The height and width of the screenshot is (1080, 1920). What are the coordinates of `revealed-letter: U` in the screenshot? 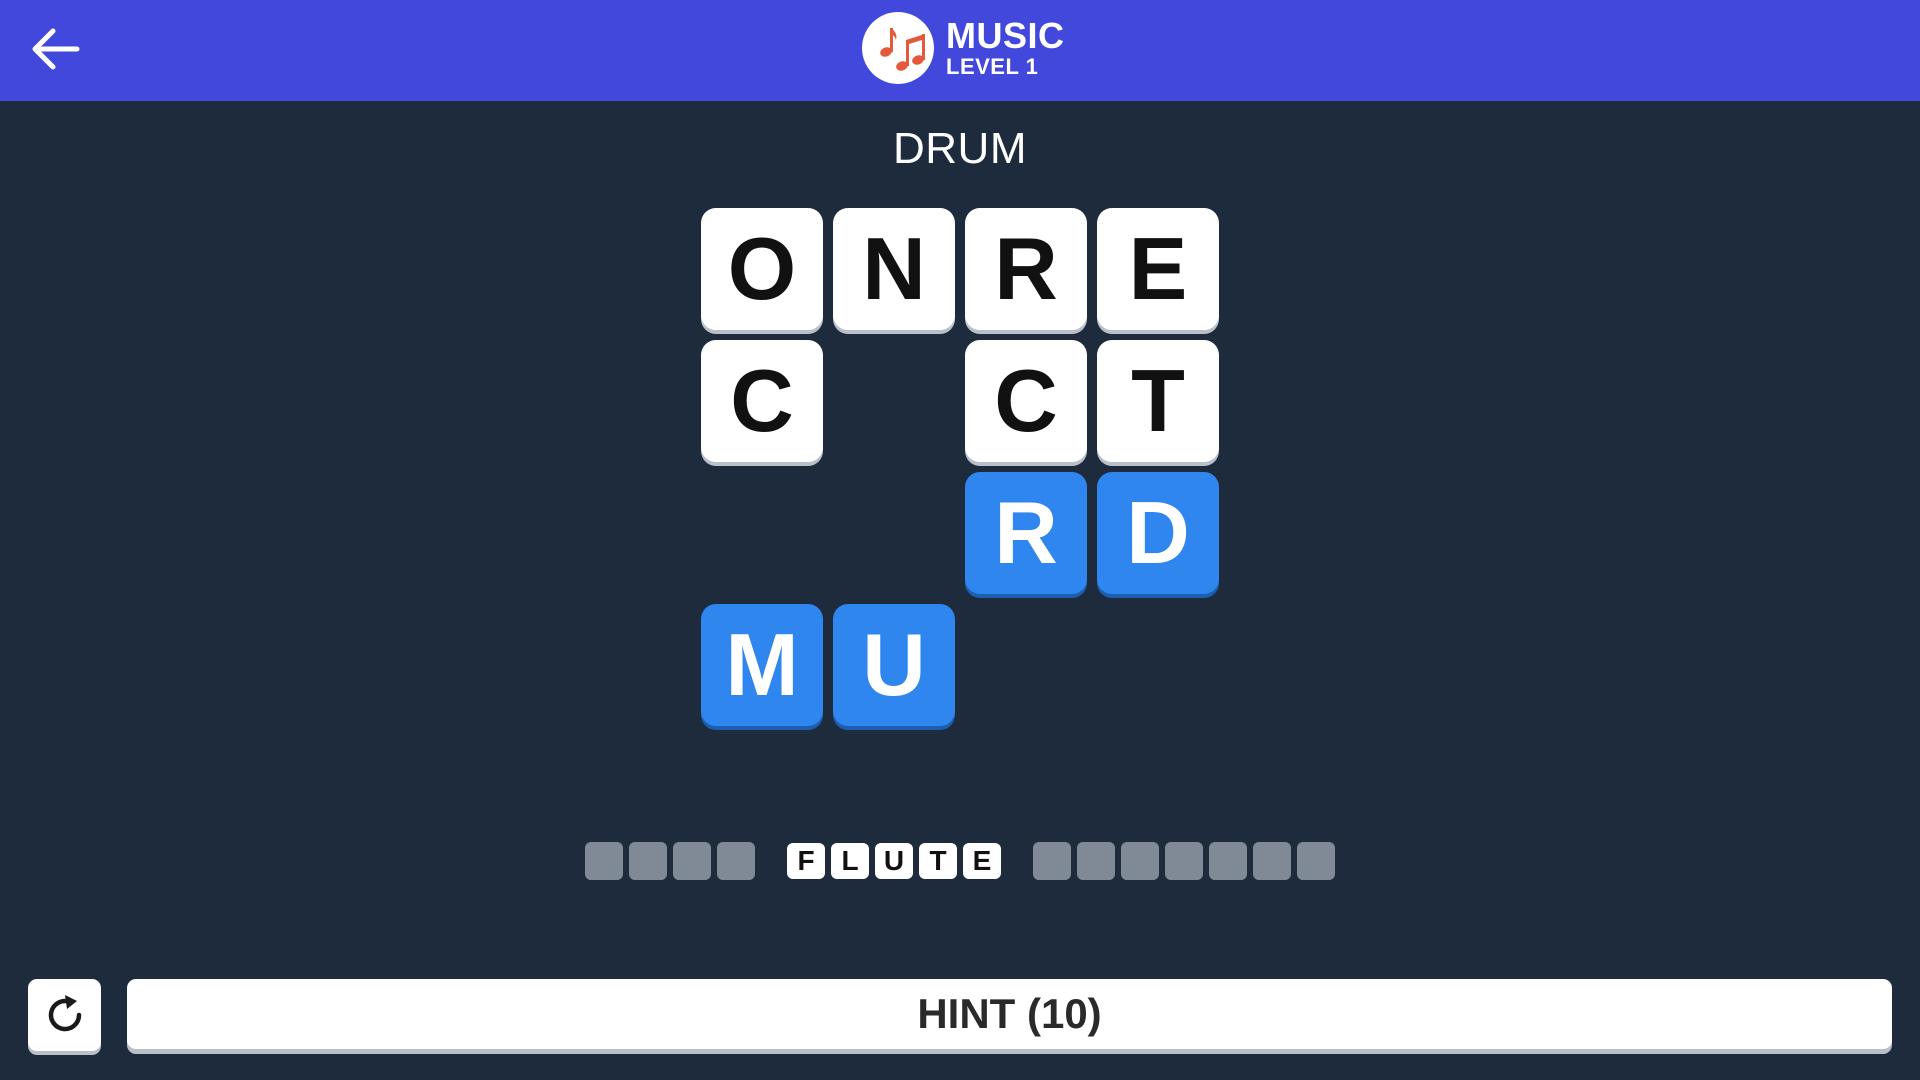 It's located at (894, 861).